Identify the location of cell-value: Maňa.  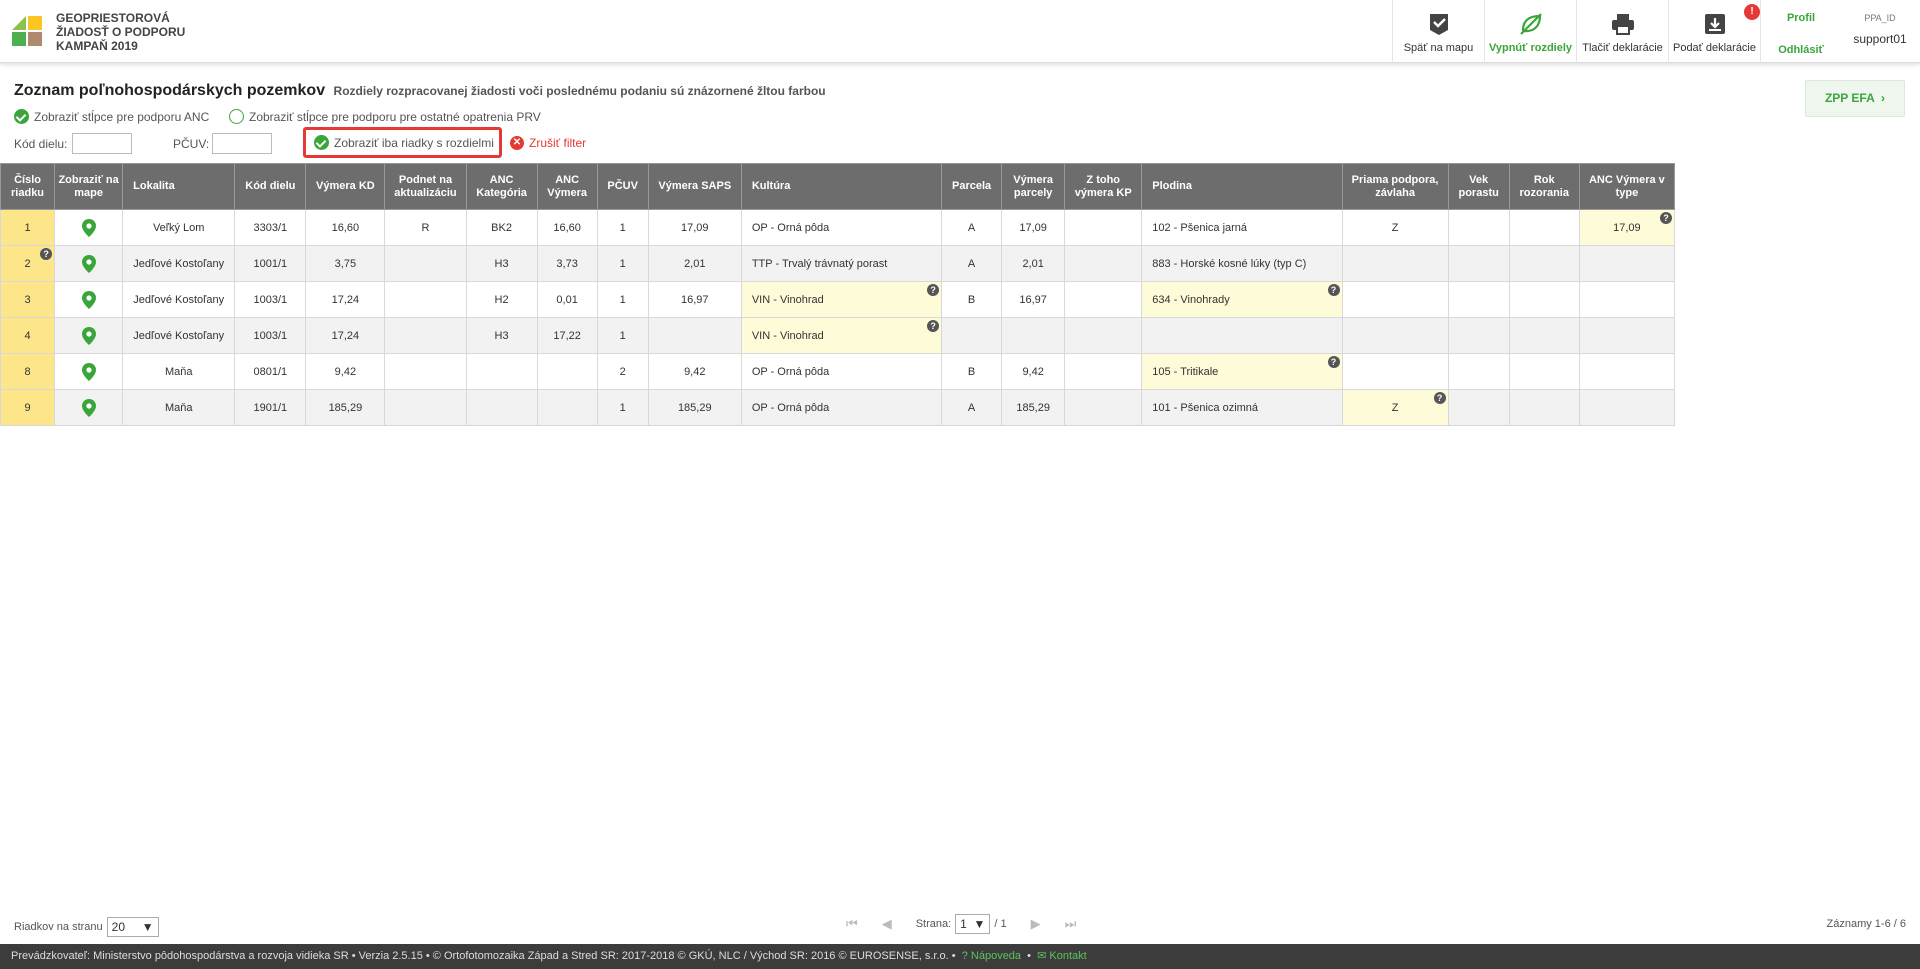
(178, 371).